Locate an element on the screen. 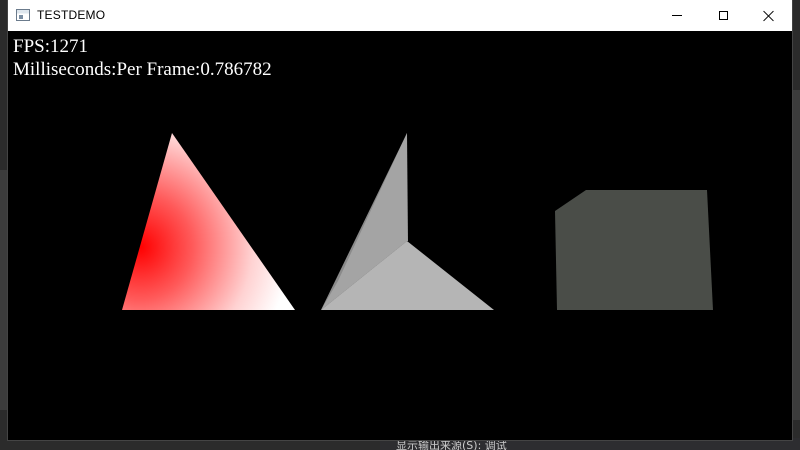 The width and height of the screenshot is (800, 450). app-window-icon is located at coordinates (23, 15).